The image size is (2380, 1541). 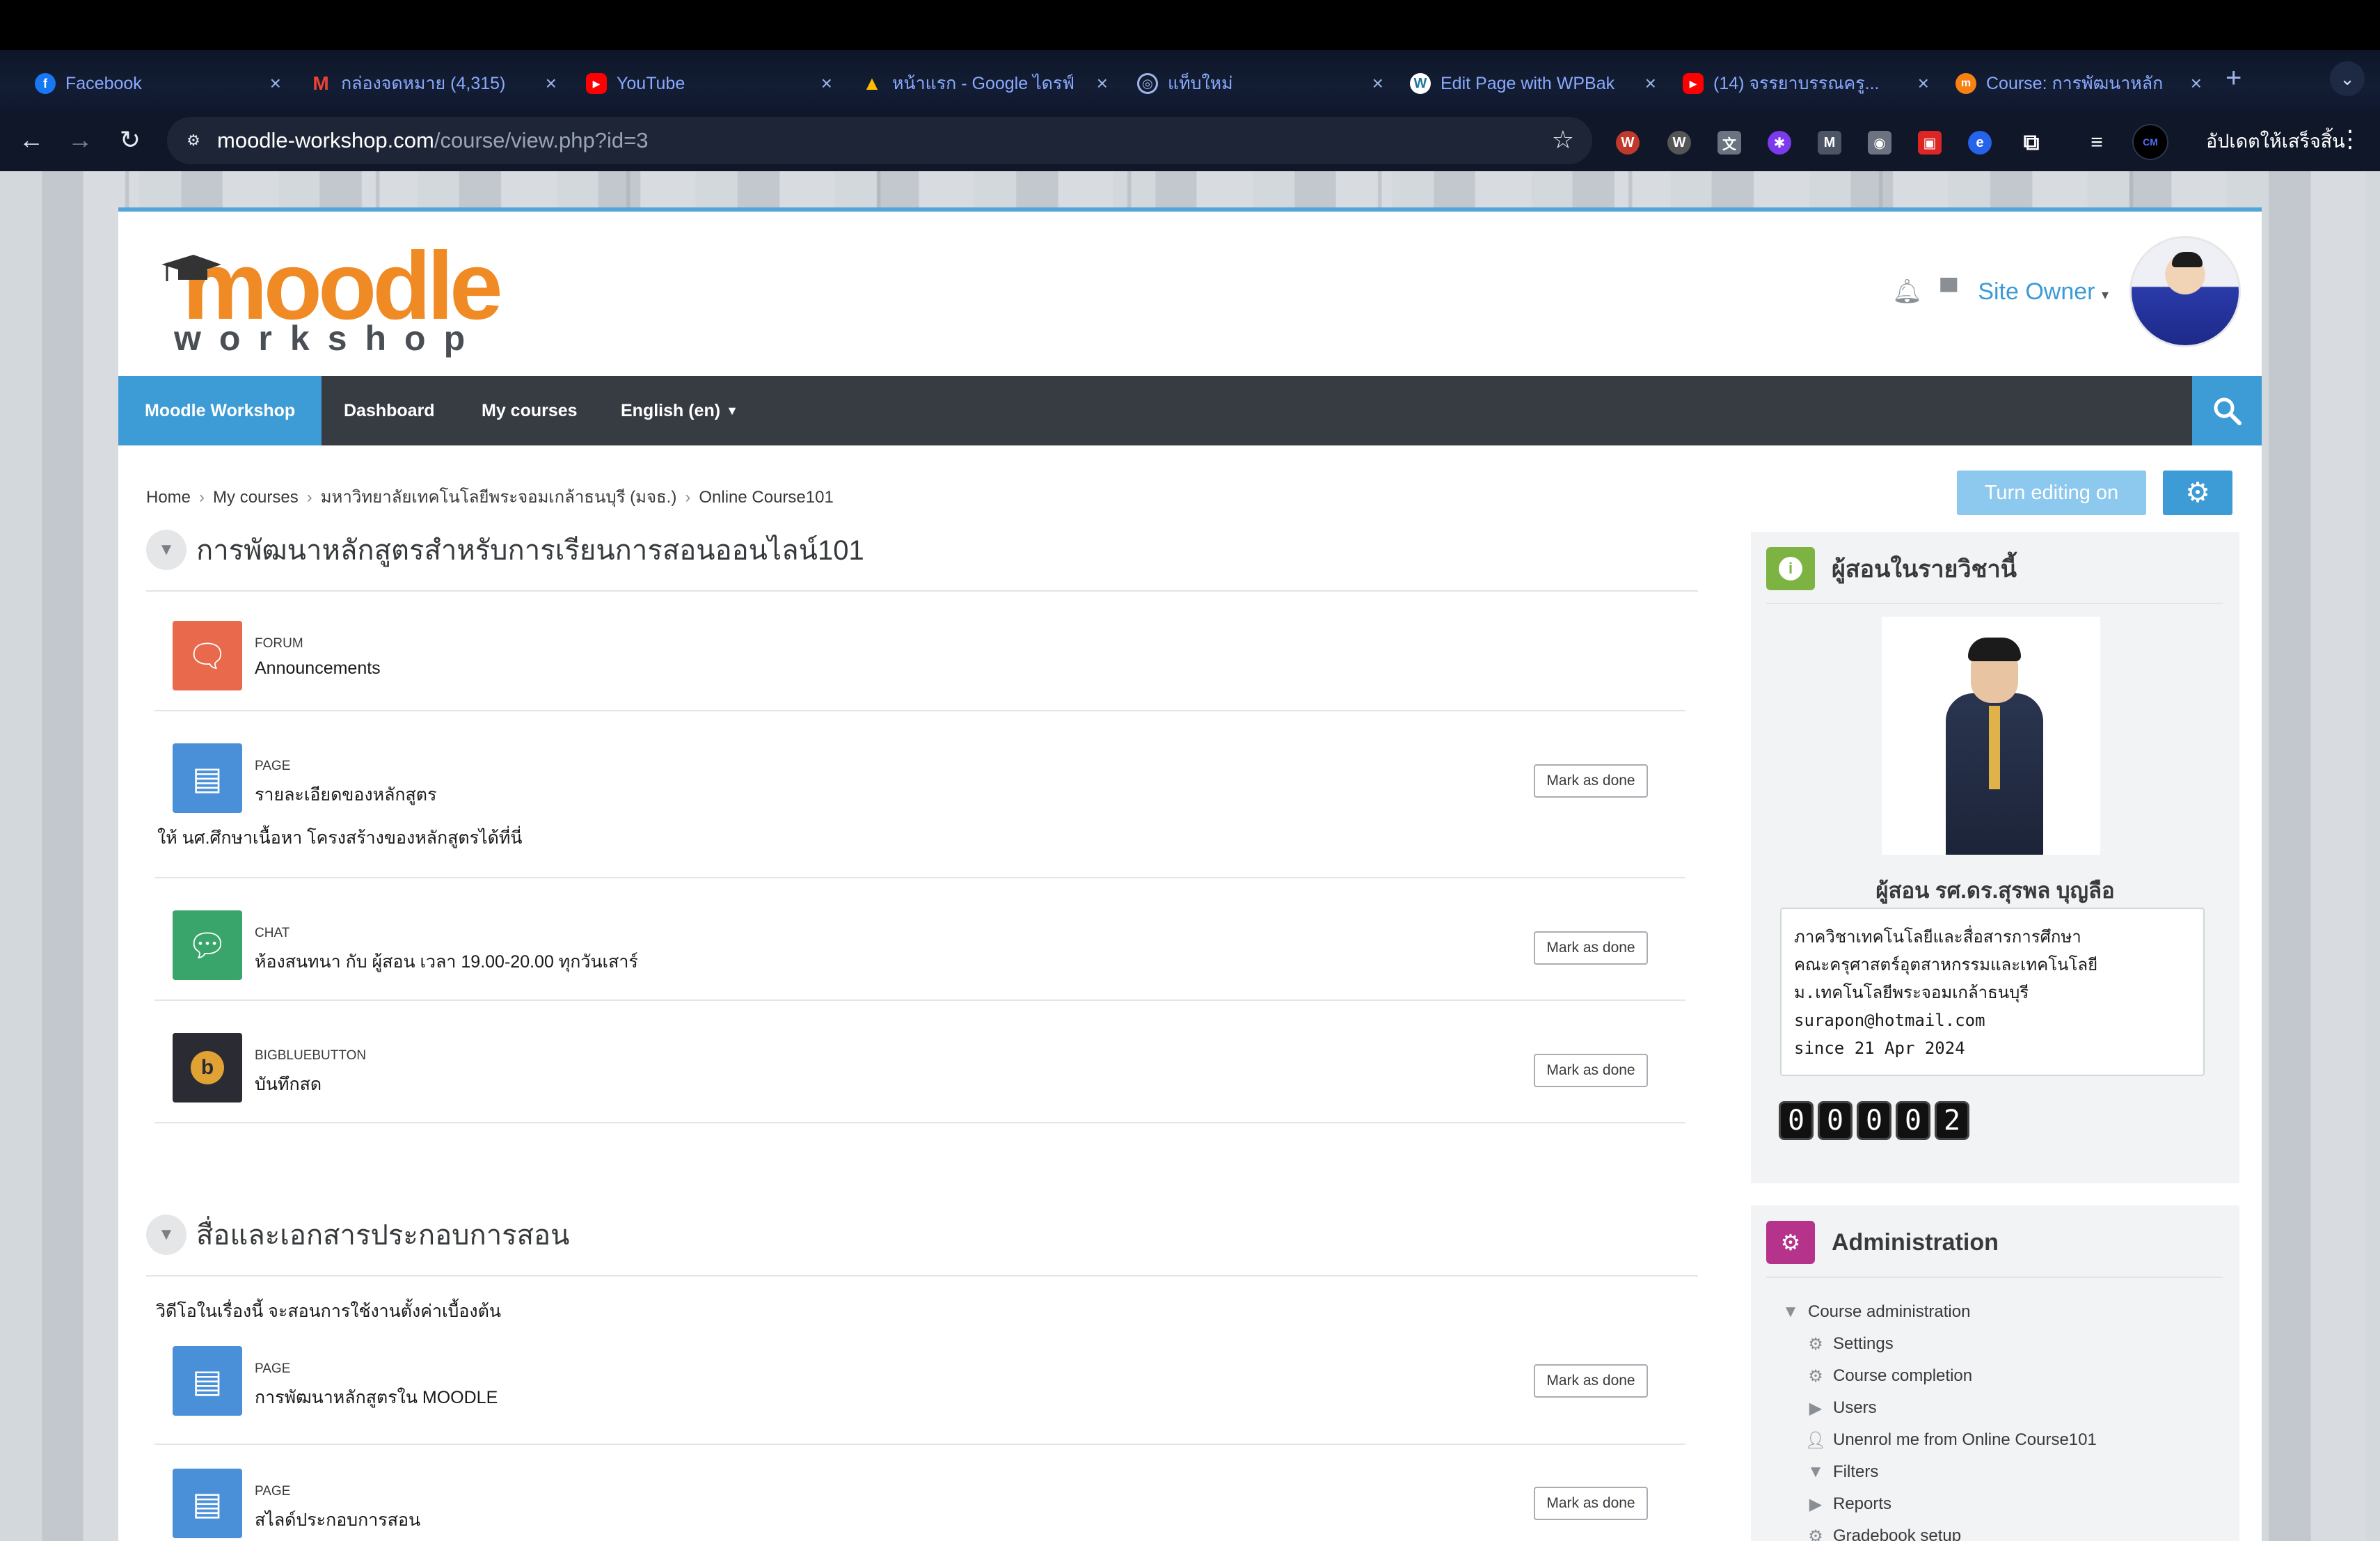 I want to click on tab-moodle-course: m Course: การพัฒนาหลัก ×, so click(x=2080, y=83).